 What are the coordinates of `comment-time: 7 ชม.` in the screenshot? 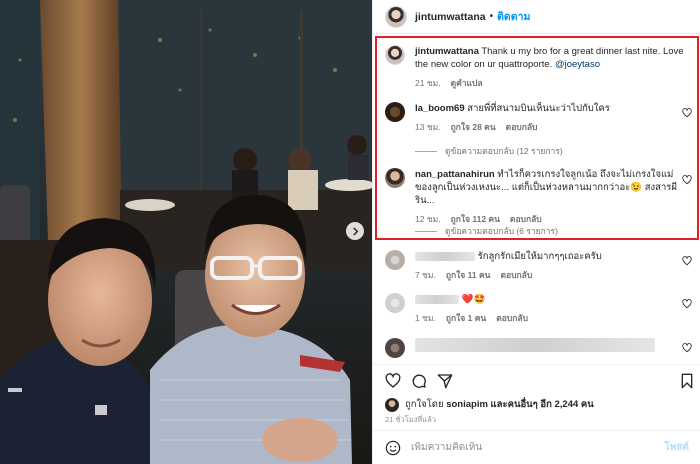 It's located at (425, 275).